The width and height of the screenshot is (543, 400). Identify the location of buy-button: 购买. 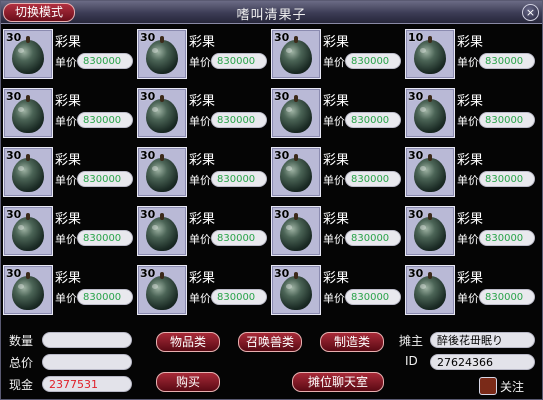
(188, 382).